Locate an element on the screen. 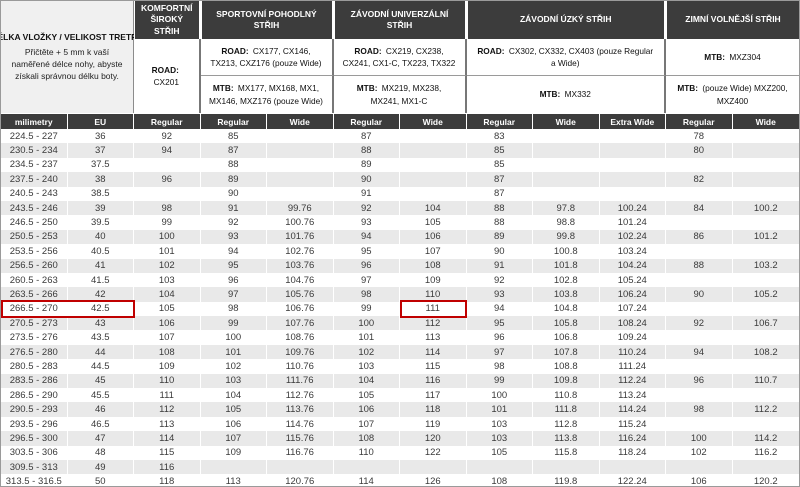 The image size is (800, 487). model-type-label: ROAD: is located at coordinates (235, 50).